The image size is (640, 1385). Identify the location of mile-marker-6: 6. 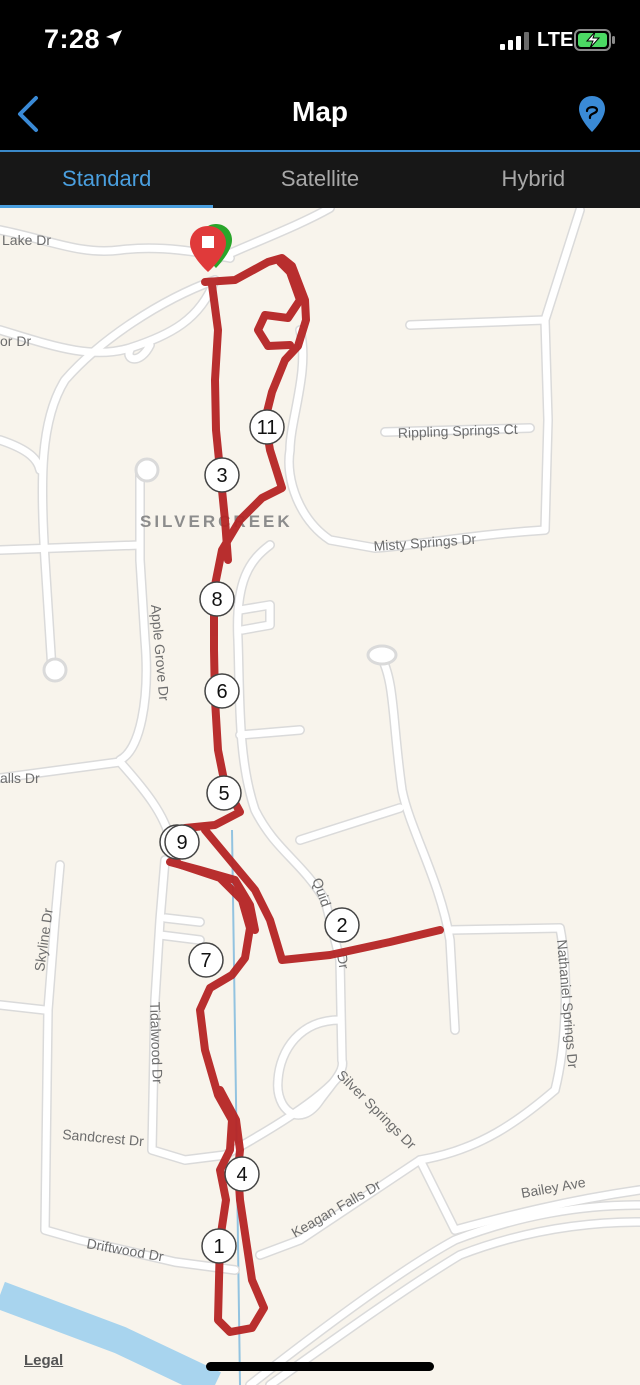
(222, 691).